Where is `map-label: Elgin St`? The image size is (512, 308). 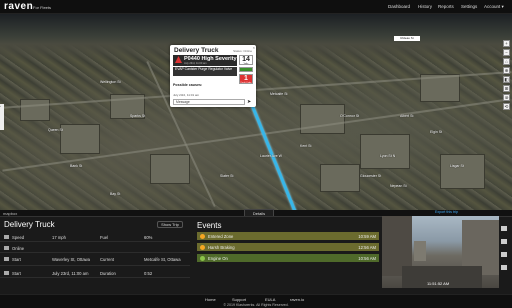
map-label: Elgin St is located at coordinates (436, 132).